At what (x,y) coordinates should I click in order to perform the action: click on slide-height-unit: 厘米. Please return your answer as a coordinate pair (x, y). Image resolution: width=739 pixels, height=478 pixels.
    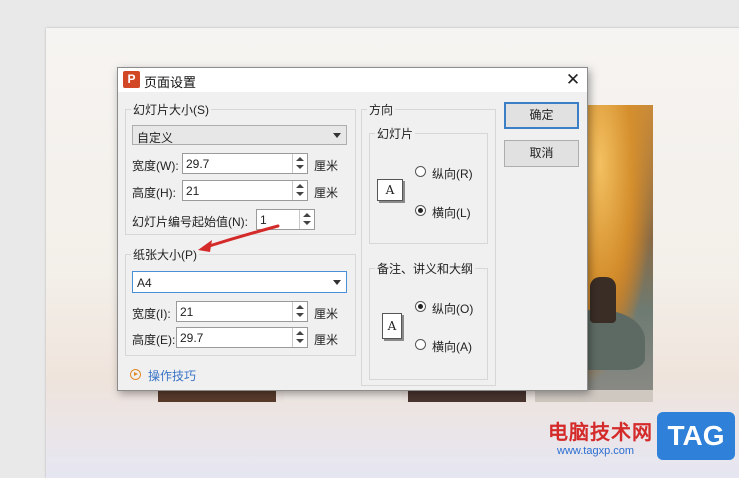
    Looking at the image, I should click on (326, 193).